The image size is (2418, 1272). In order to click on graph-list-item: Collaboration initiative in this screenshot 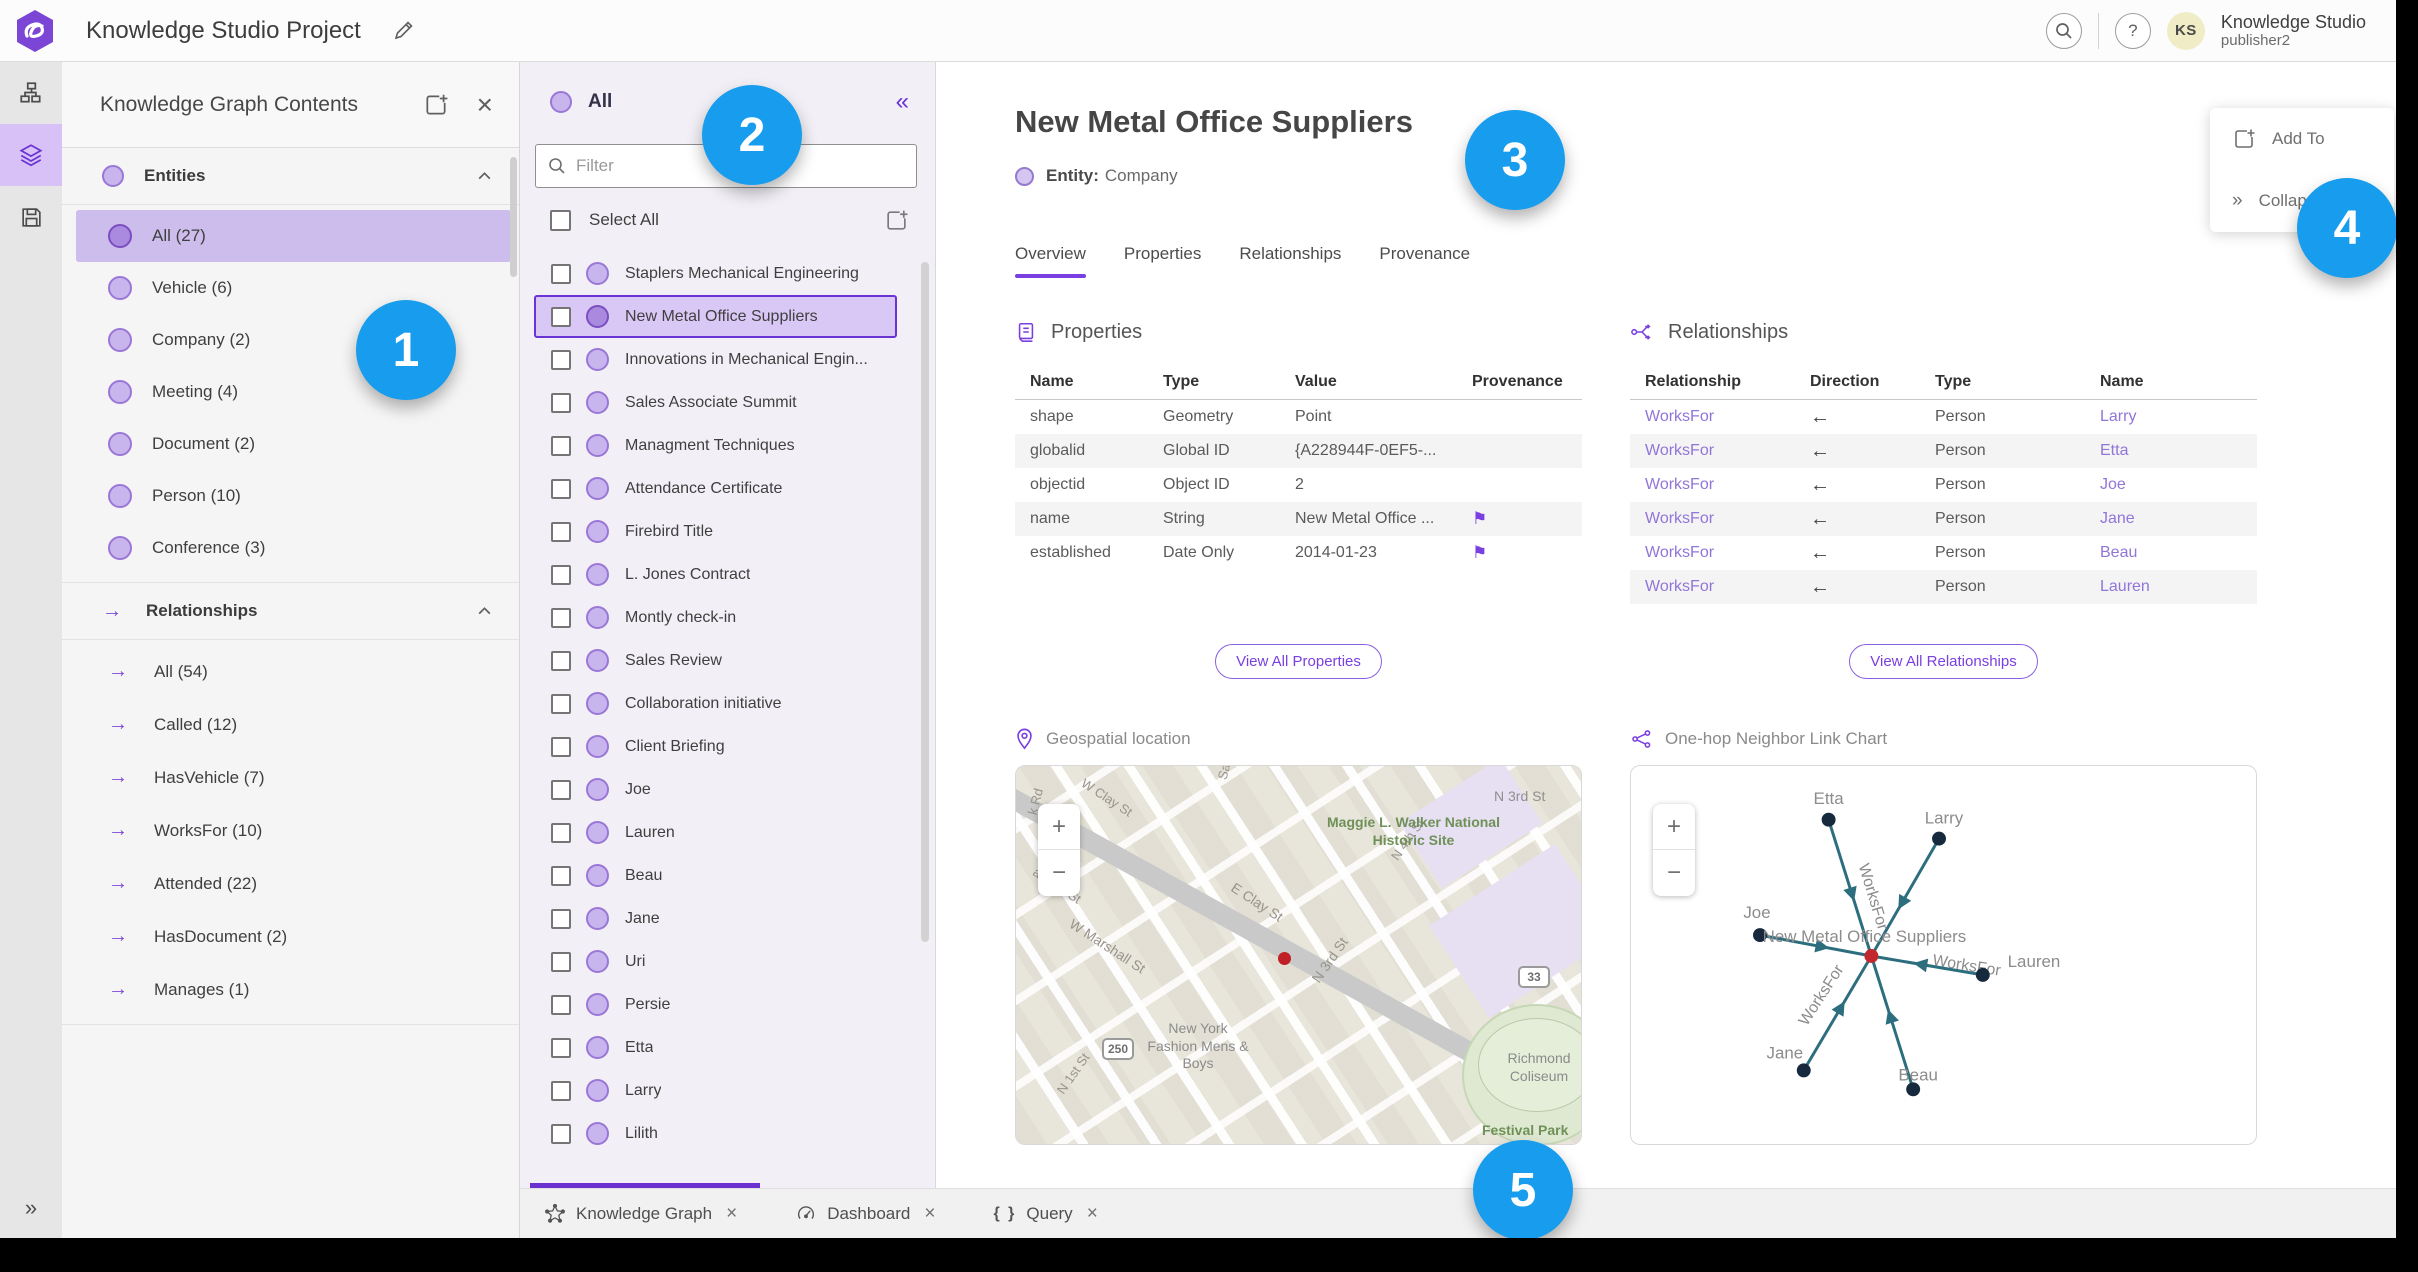, I will do `click(715, 703)`.